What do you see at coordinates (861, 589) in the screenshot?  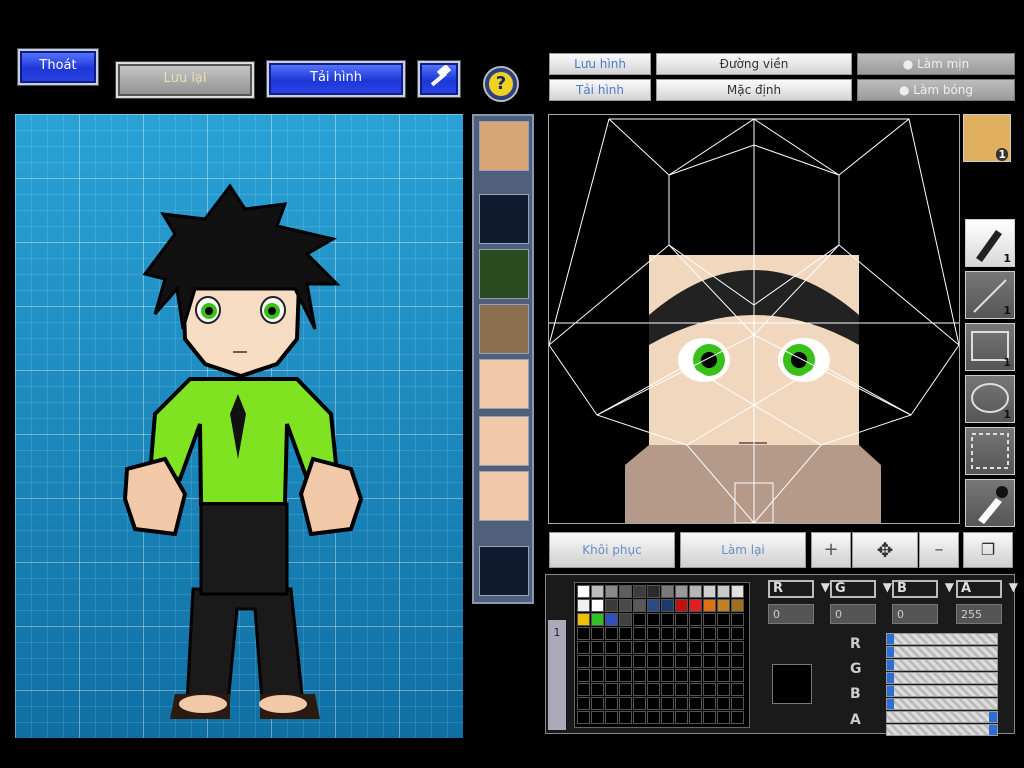 I see `channel-g-label: G` at bounding box center [861, 589].